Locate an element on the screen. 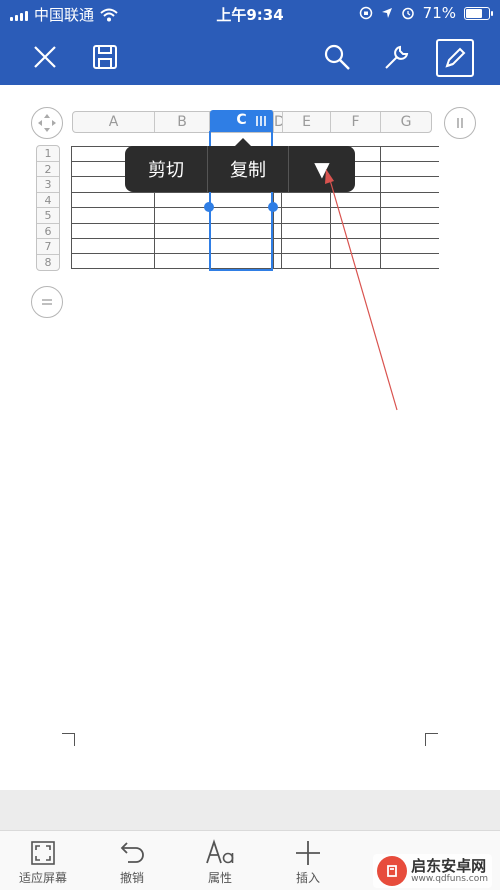 This screenshot has width=500, height=890. column-header-a: A is located at coordinates (114, 122).